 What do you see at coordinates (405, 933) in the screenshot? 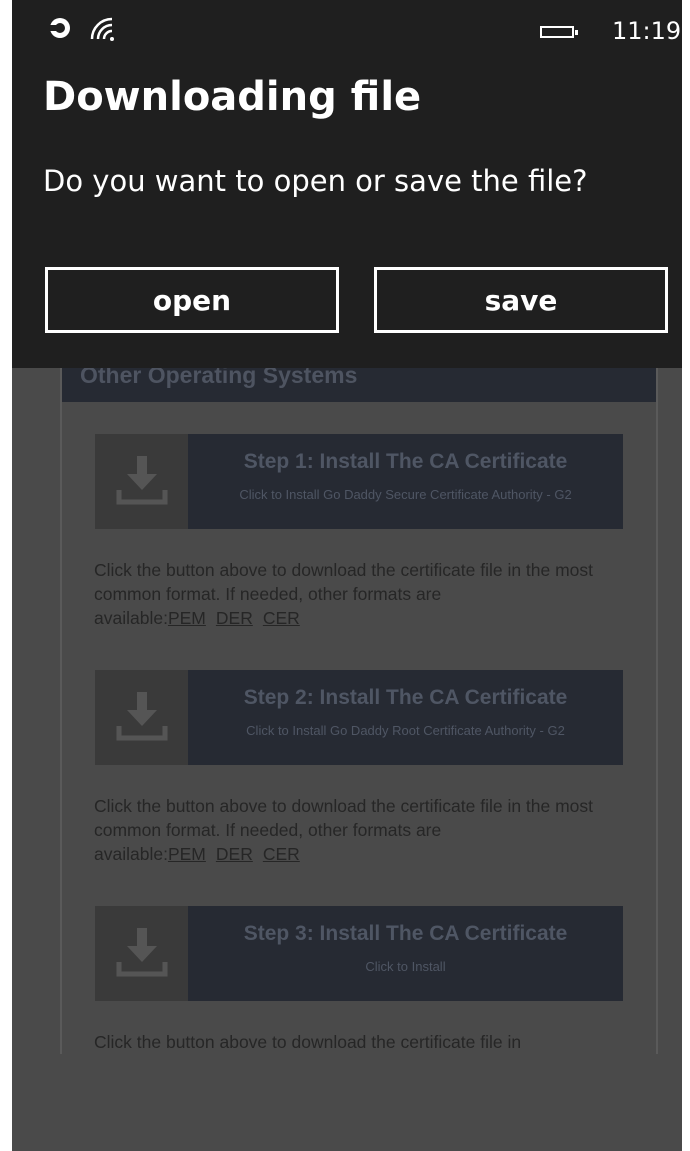
I see `step-3-title: Step 3: Install The CA Certificate` at bounding box center [405, 933].